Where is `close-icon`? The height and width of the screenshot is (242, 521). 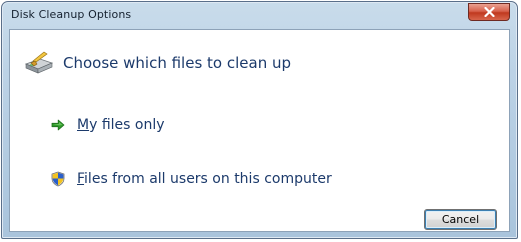 close-icon is located at coordinates (489, 12).